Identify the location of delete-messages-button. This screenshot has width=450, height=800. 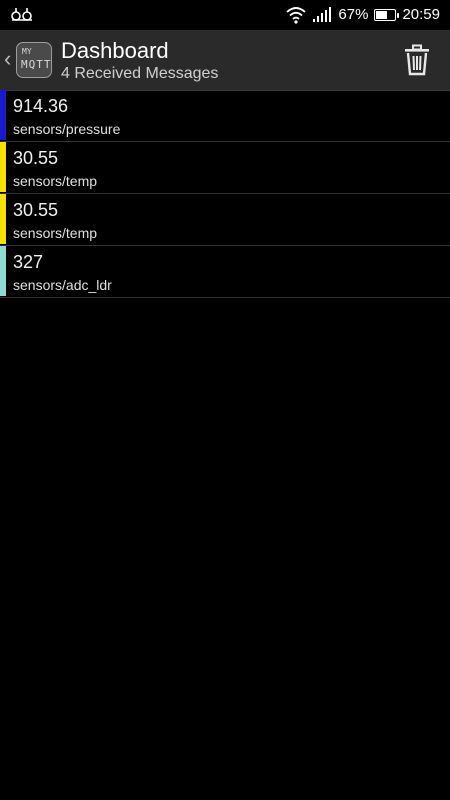
(417, 60).